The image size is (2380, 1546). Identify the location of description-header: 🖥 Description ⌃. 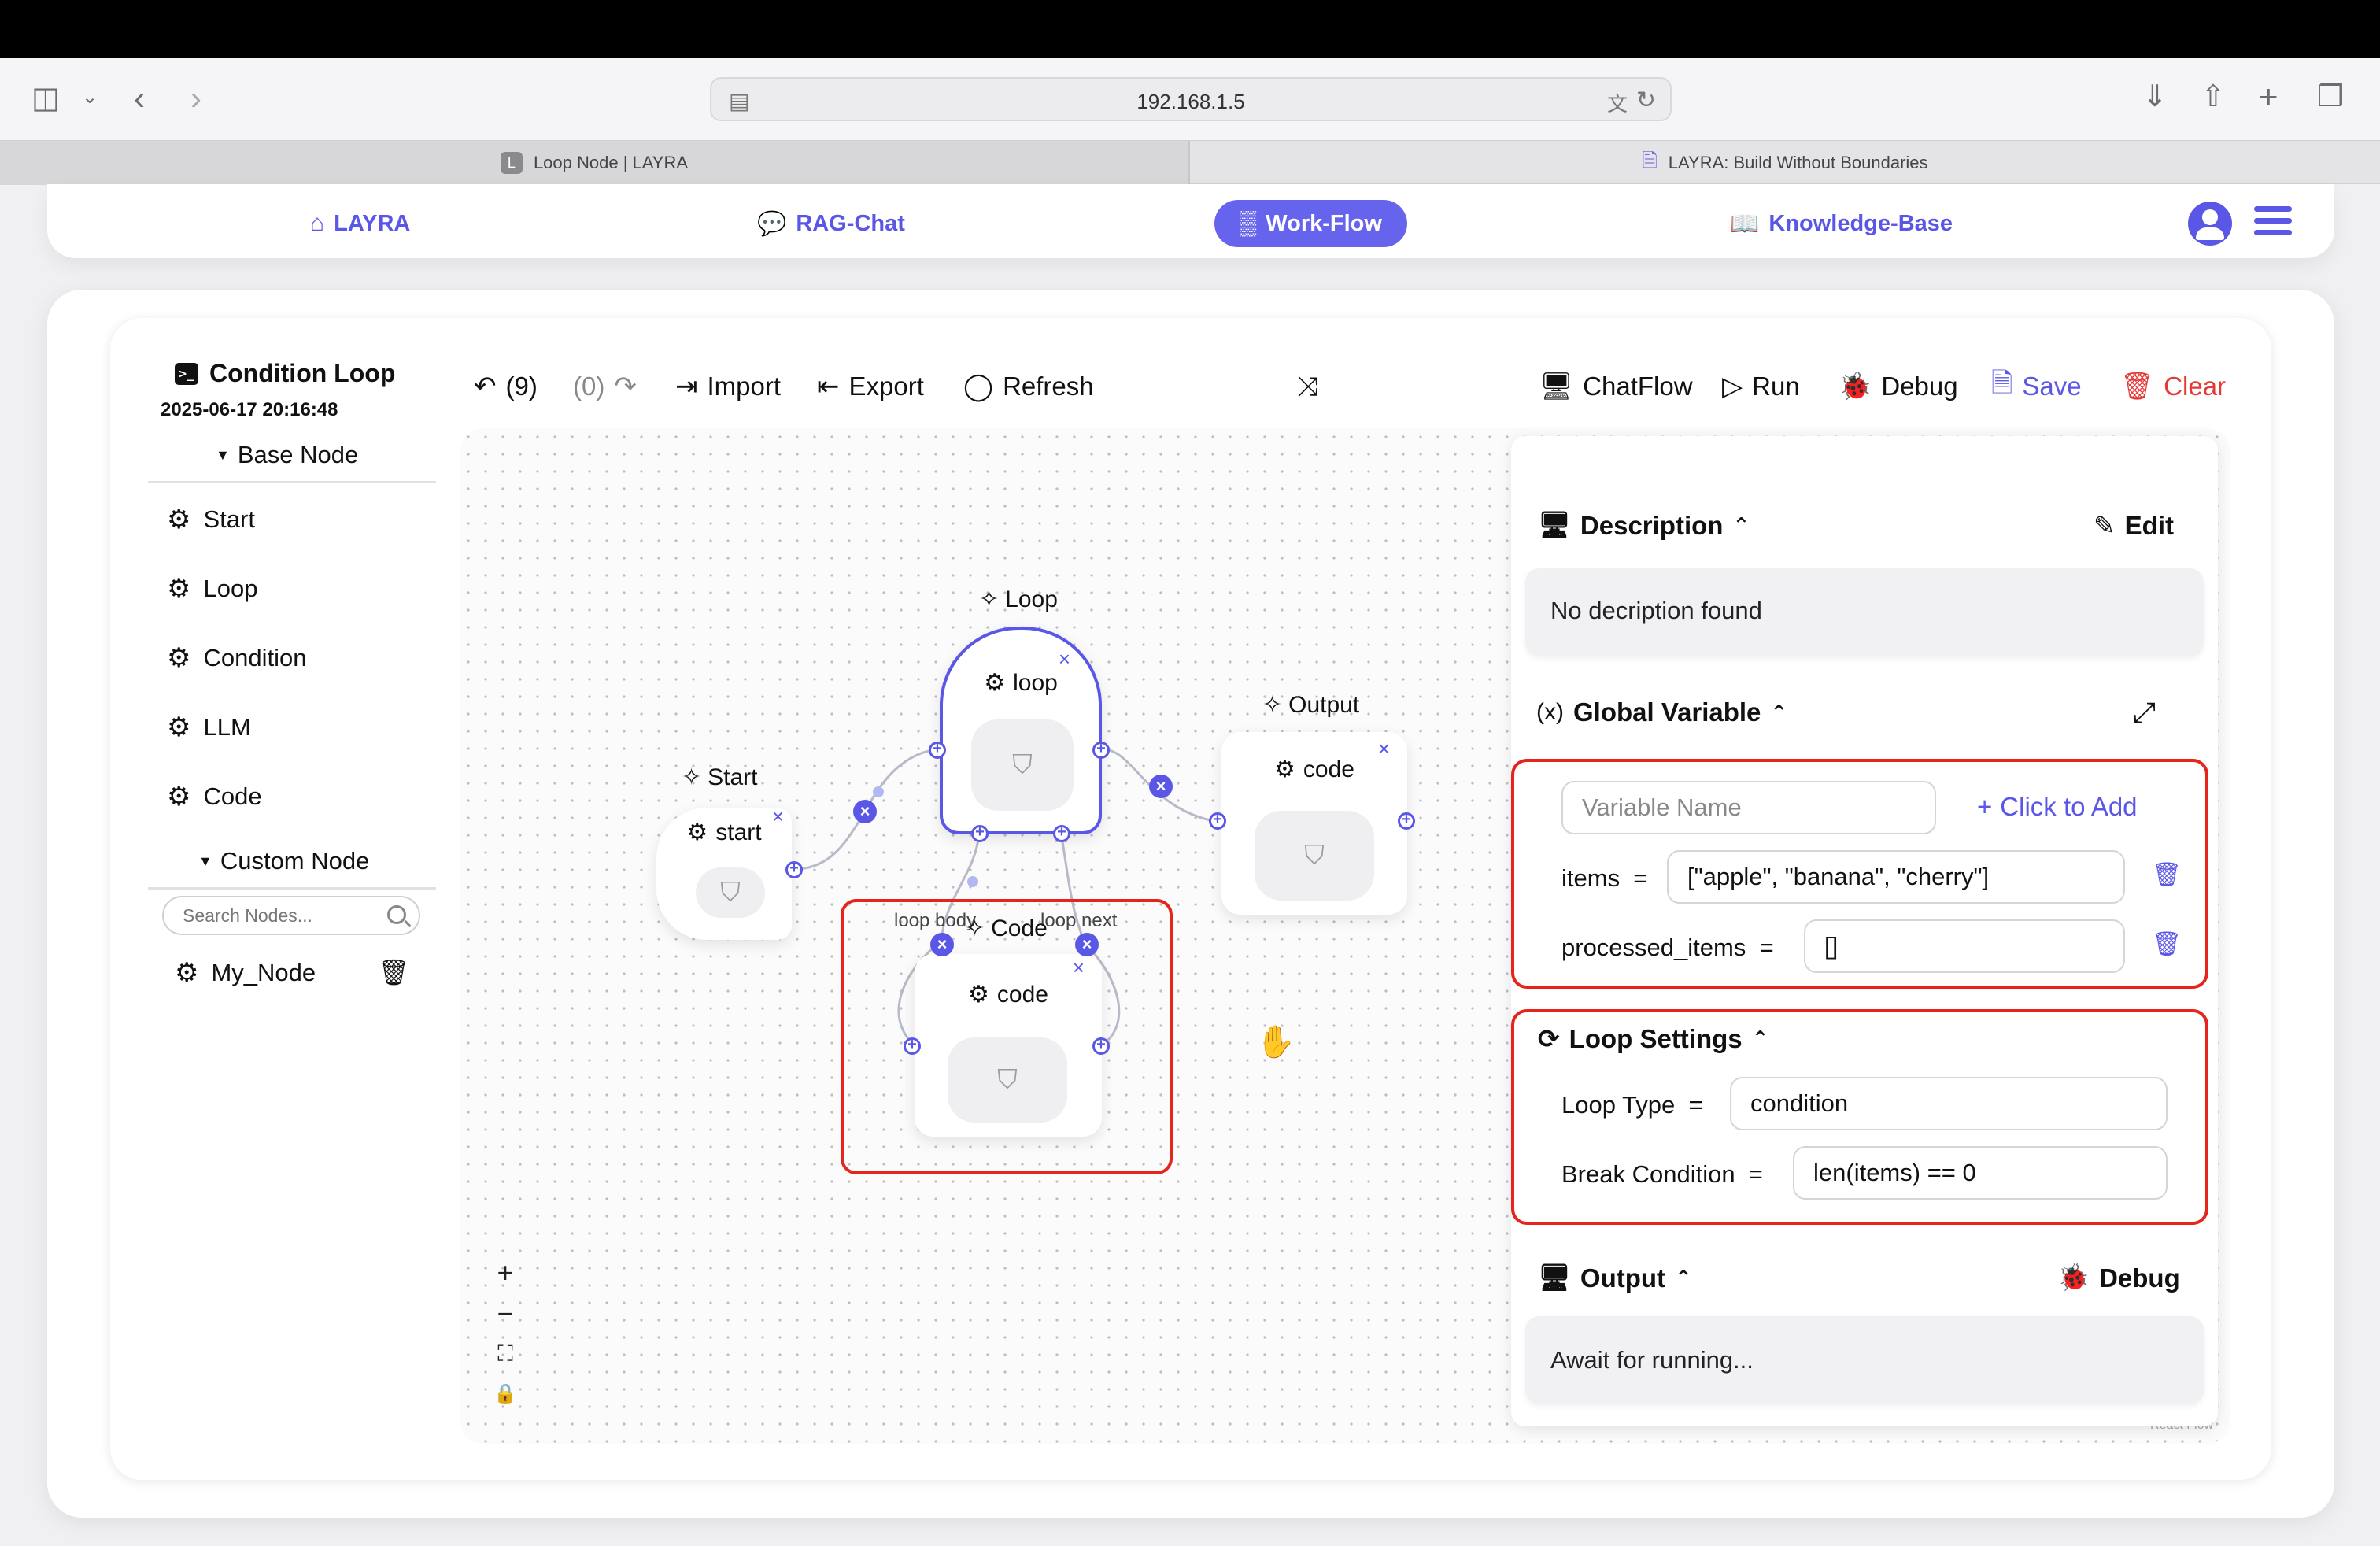
(1644, 525).